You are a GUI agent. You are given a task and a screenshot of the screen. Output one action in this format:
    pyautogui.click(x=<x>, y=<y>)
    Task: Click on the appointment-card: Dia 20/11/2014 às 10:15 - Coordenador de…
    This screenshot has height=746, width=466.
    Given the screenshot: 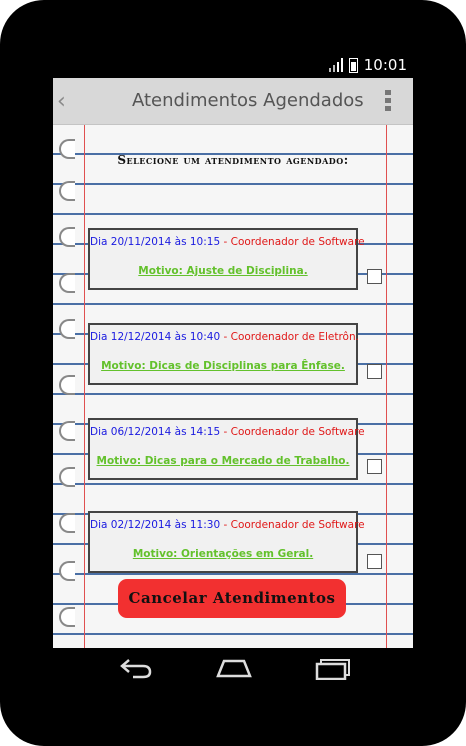 What is the action you would take?
    pyautogui.click(x=226, y=259)
    